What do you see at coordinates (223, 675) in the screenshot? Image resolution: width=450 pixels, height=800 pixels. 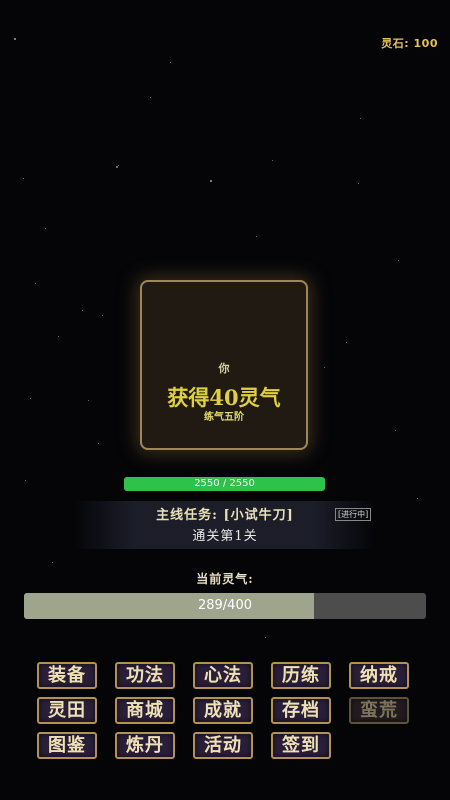 I see `menu-button-mind-art: 心法` at bounding box center [223, 675].